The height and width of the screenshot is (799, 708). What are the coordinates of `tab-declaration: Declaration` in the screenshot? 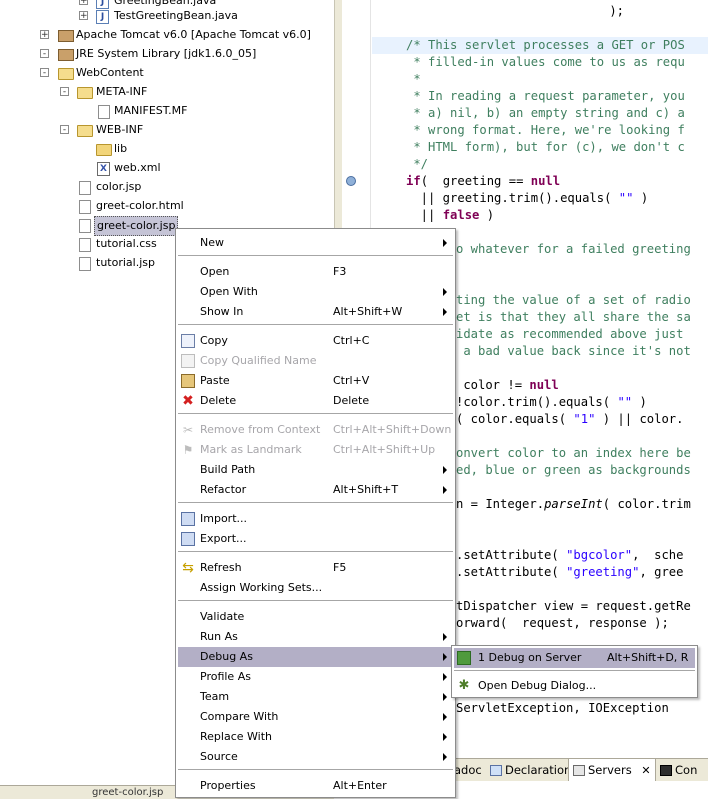 It's located at (530, 770).